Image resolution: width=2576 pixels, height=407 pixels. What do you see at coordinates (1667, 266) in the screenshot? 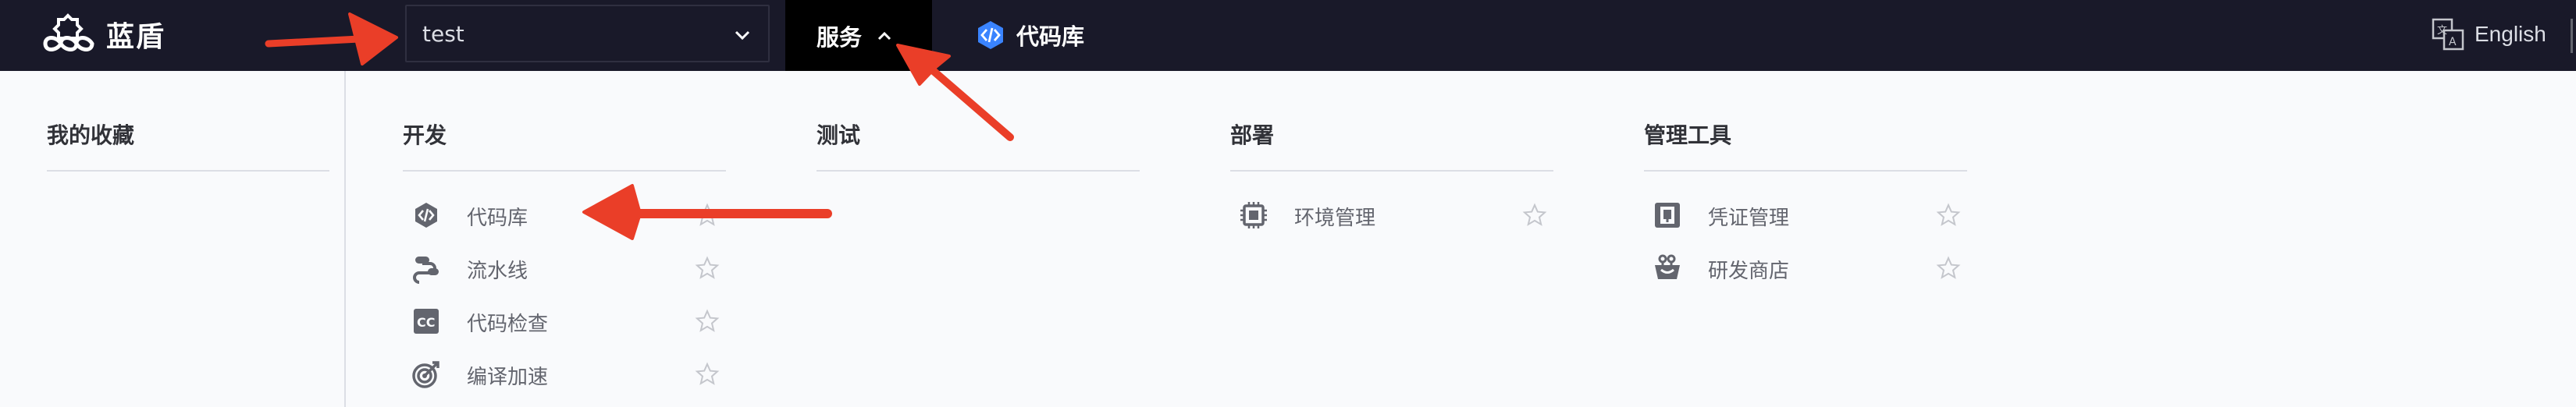
I see `store-icon` at bounding box center [1667, 266].